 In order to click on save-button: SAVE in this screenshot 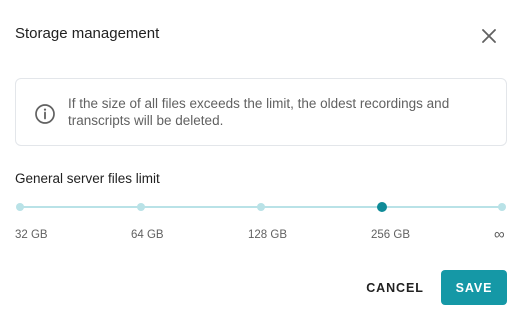, I will do `click(474, 287)`.